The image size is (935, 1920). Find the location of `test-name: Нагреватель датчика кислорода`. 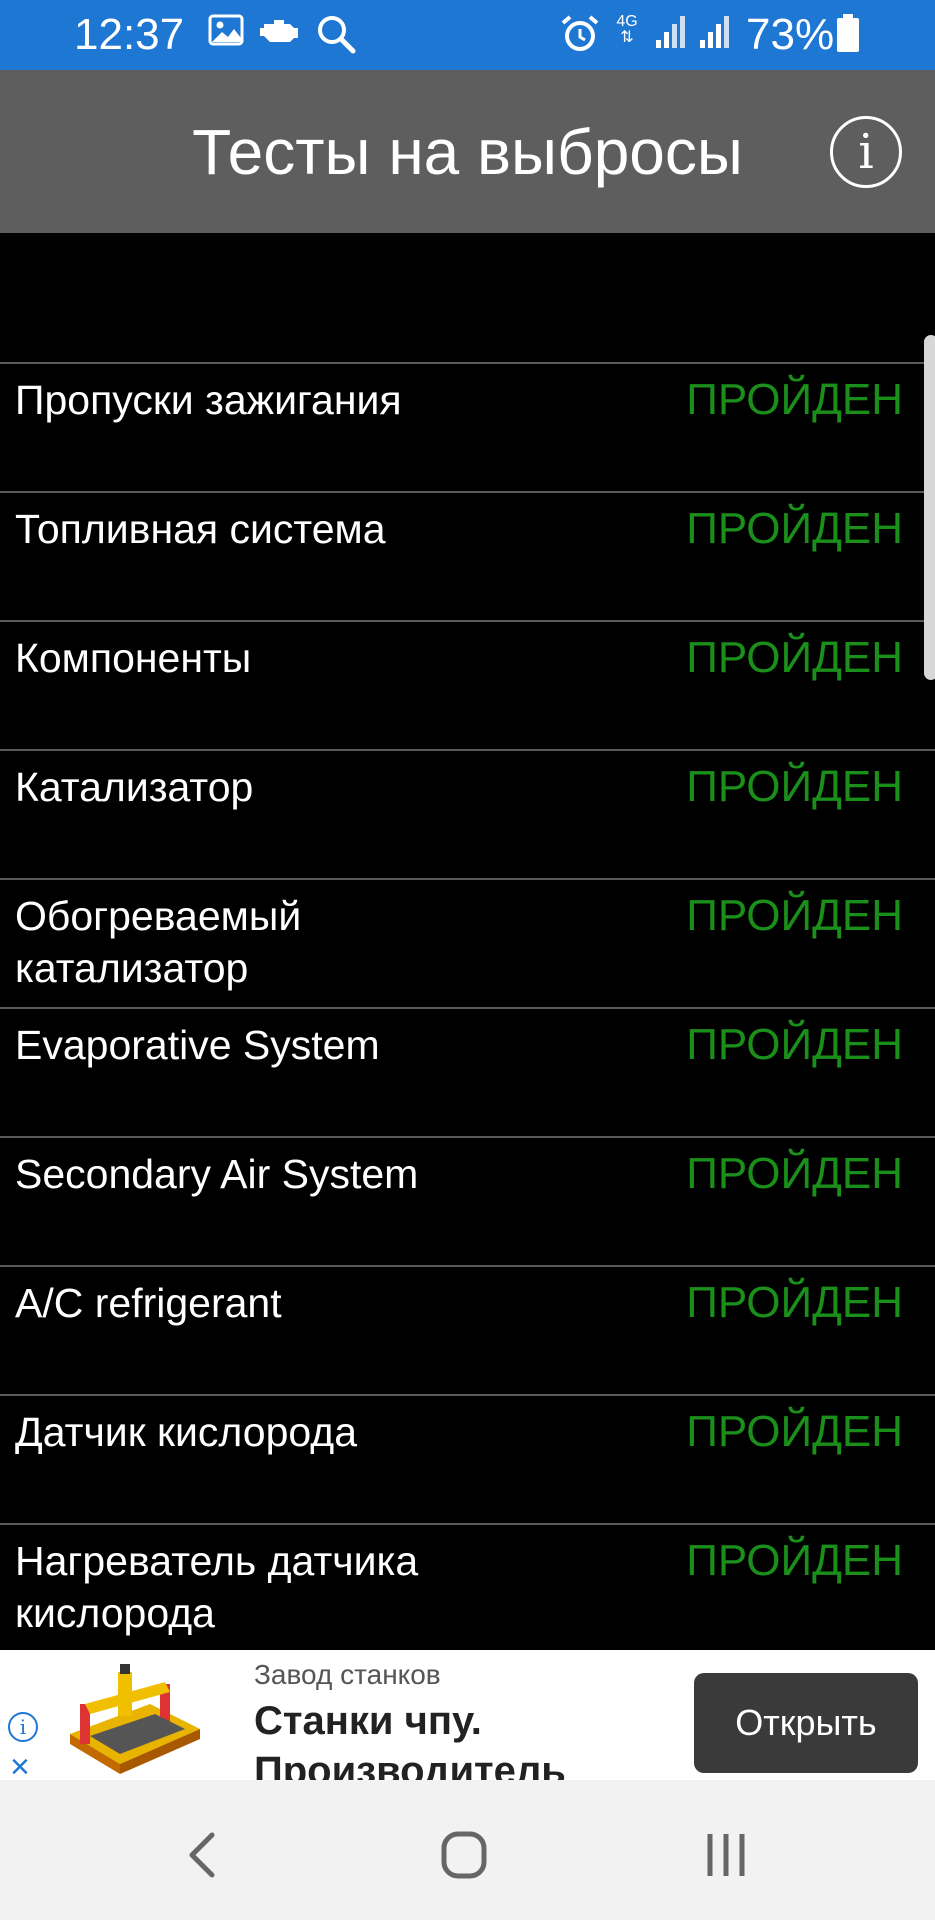

test-name: Нагреватель датчика кислорода is located at coordinates (217, 1587).